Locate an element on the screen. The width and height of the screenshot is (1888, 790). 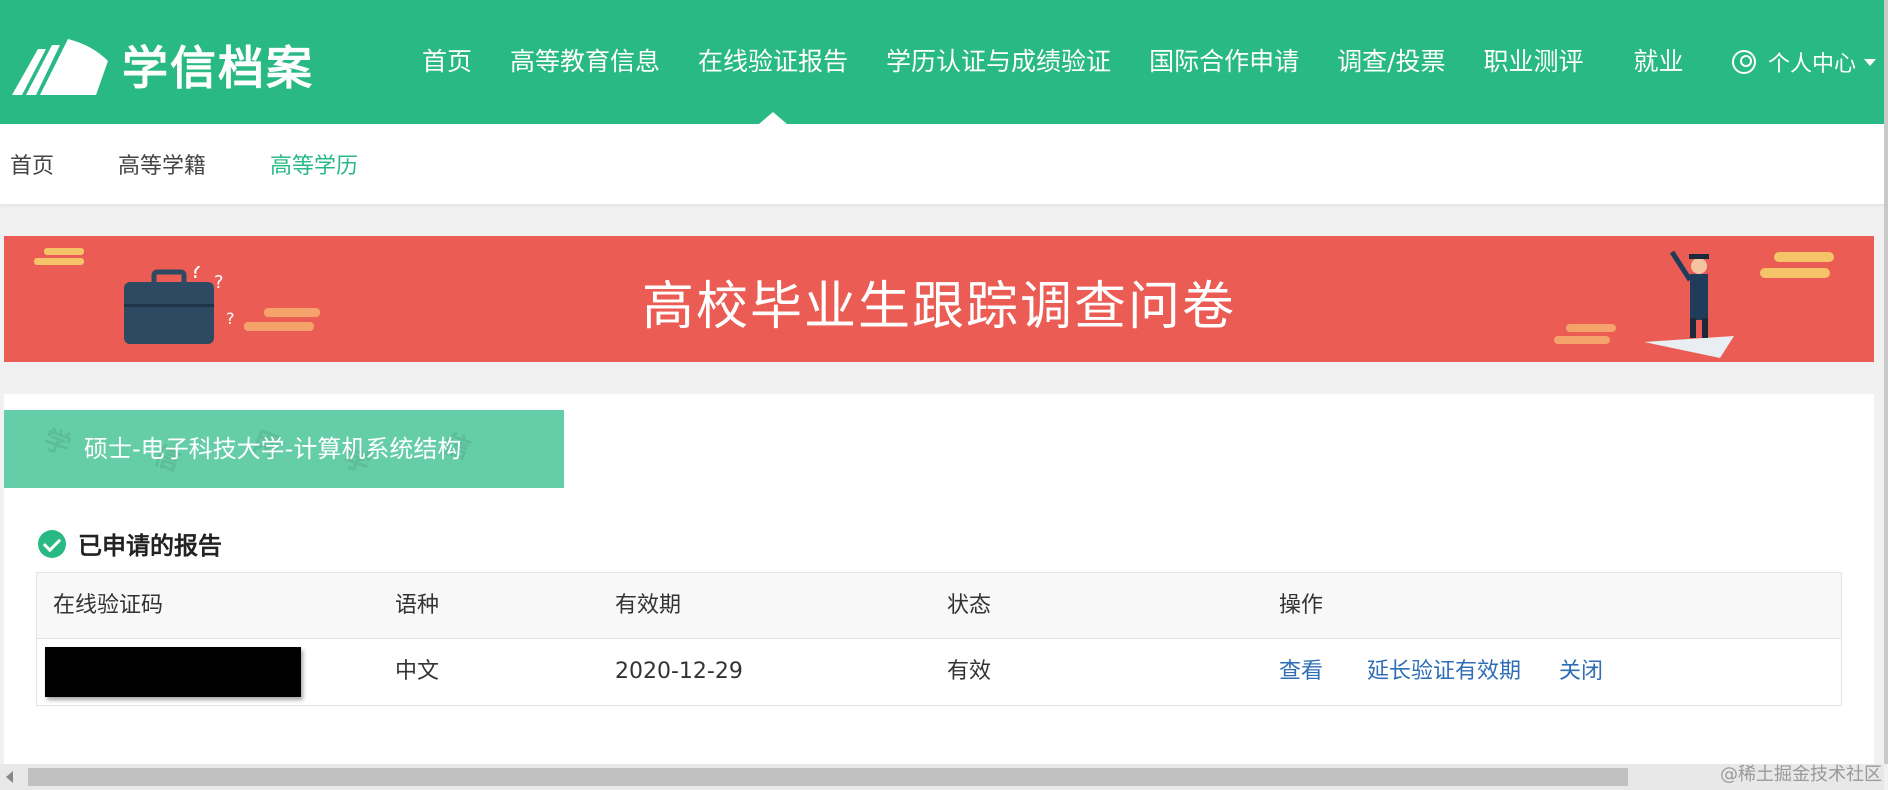
nav-item-home: 首页 is located at coordinates (447, 62).